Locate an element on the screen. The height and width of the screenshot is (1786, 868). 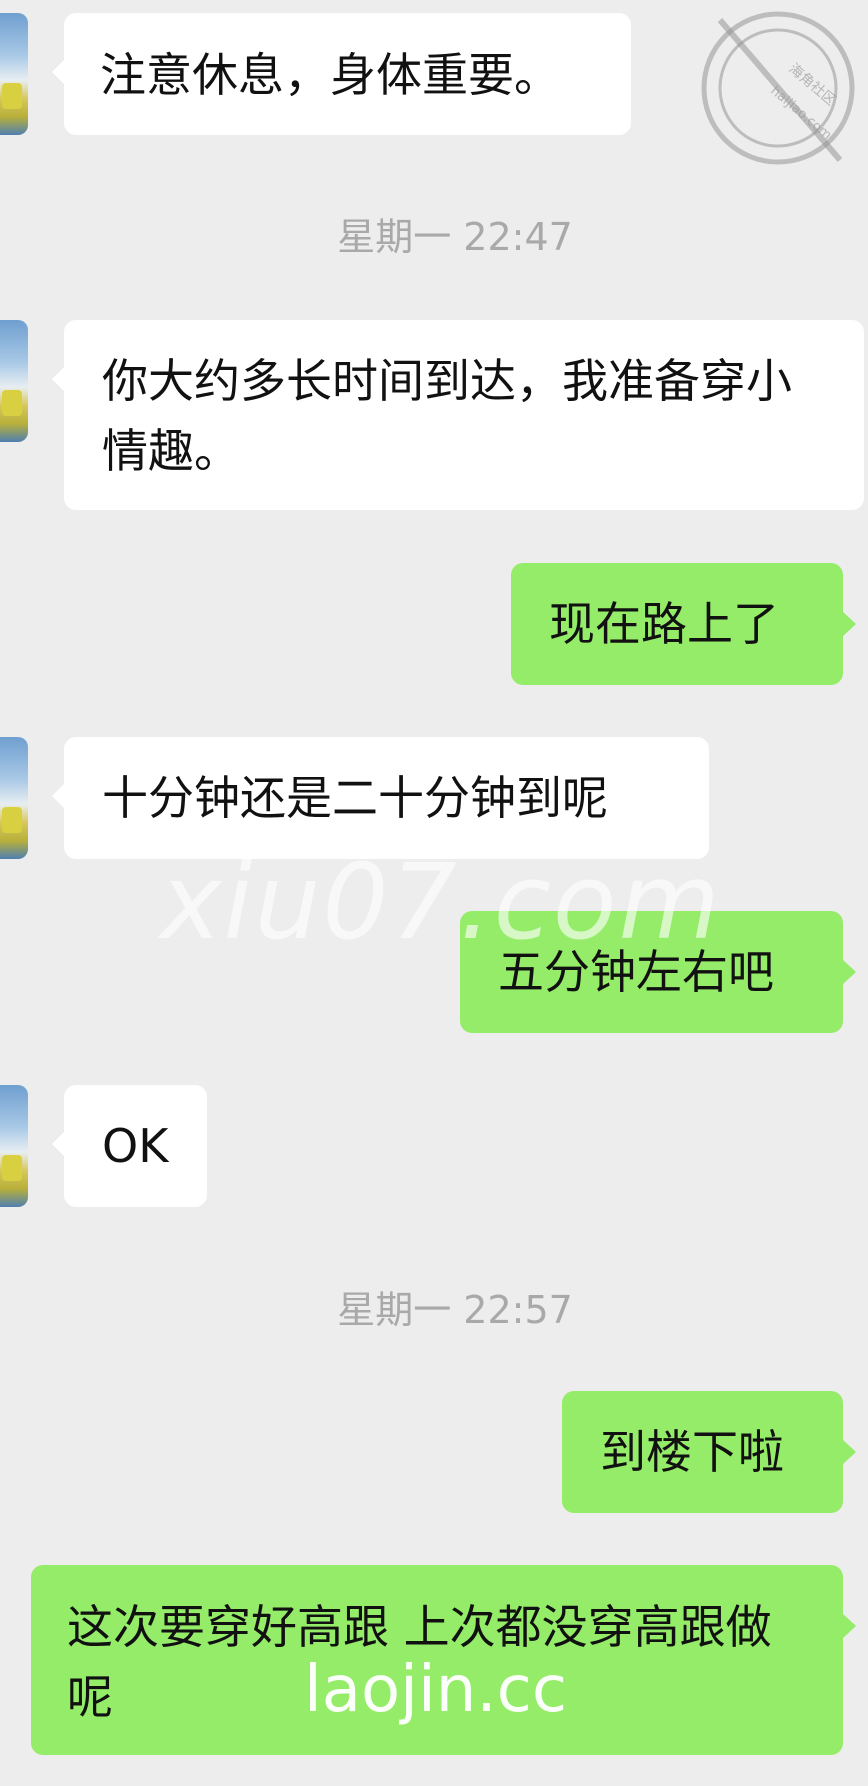
timestamp: 星期一 22:47 is located at coordinates (455, 237).